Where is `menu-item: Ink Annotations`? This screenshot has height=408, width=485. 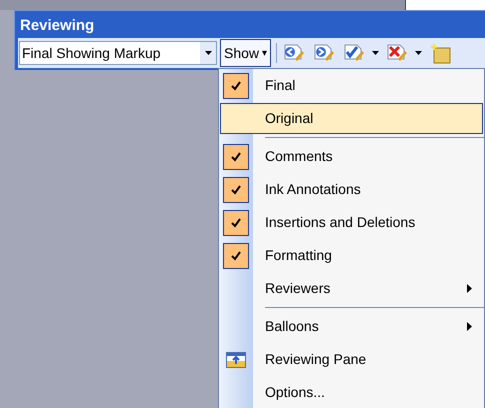
menu-item: Ink Annotations is located at coordinates (368, 189).